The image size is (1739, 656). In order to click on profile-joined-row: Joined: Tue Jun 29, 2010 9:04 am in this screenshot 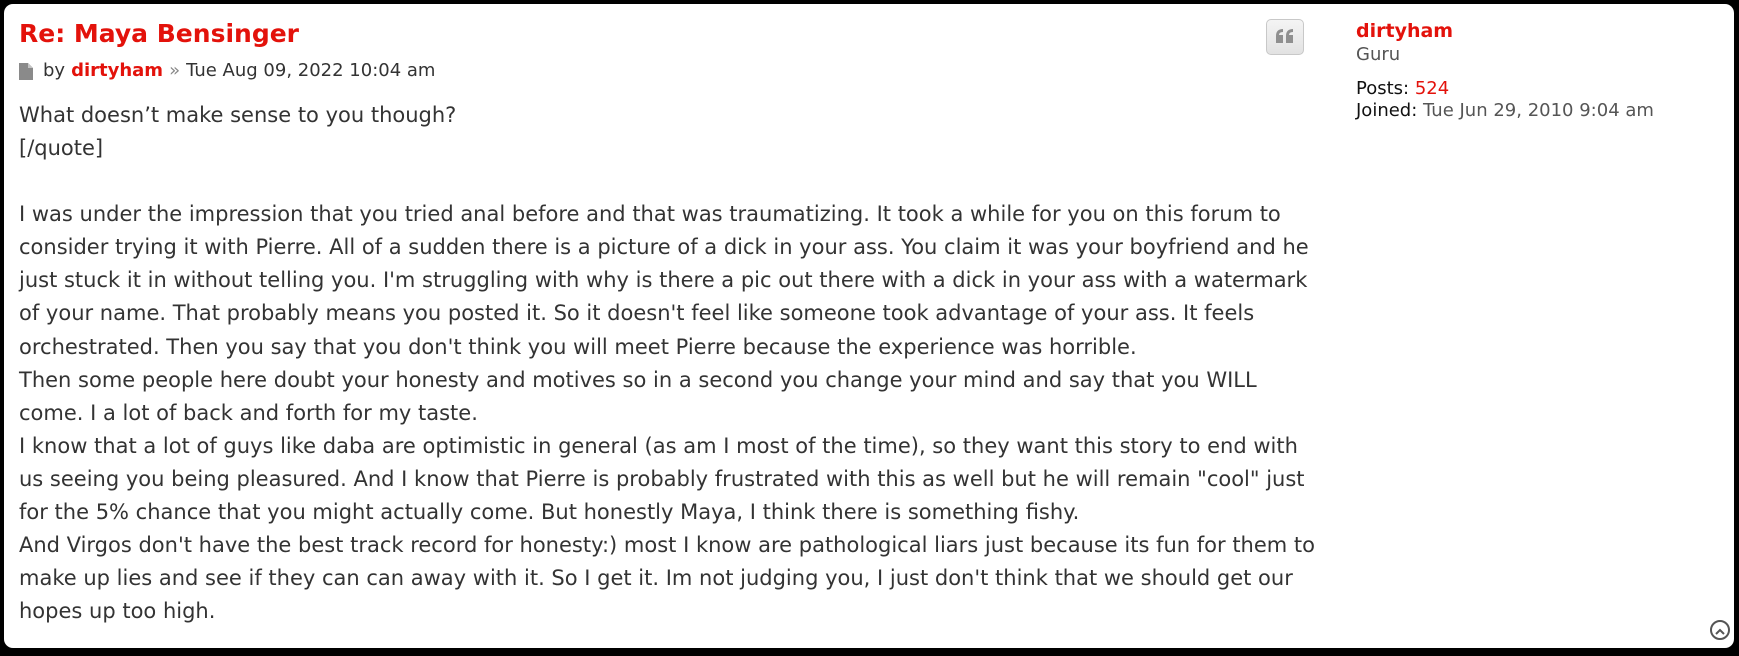, I will do `click(1536, 111)`.